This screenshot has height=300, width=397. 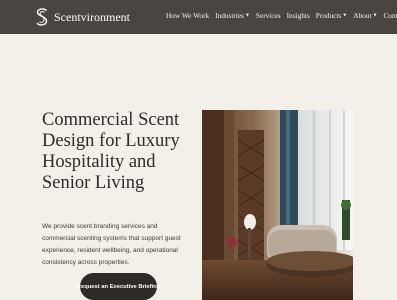 I want to click on nav-item-insights: Insights, so click(x=298, y=15).